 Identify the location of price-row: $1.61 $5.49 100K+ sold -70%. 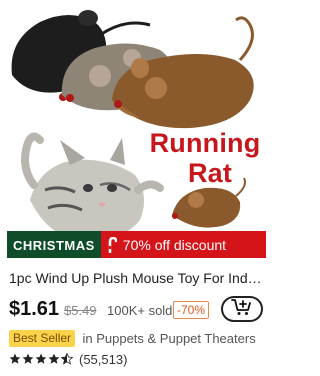
(138, 310).